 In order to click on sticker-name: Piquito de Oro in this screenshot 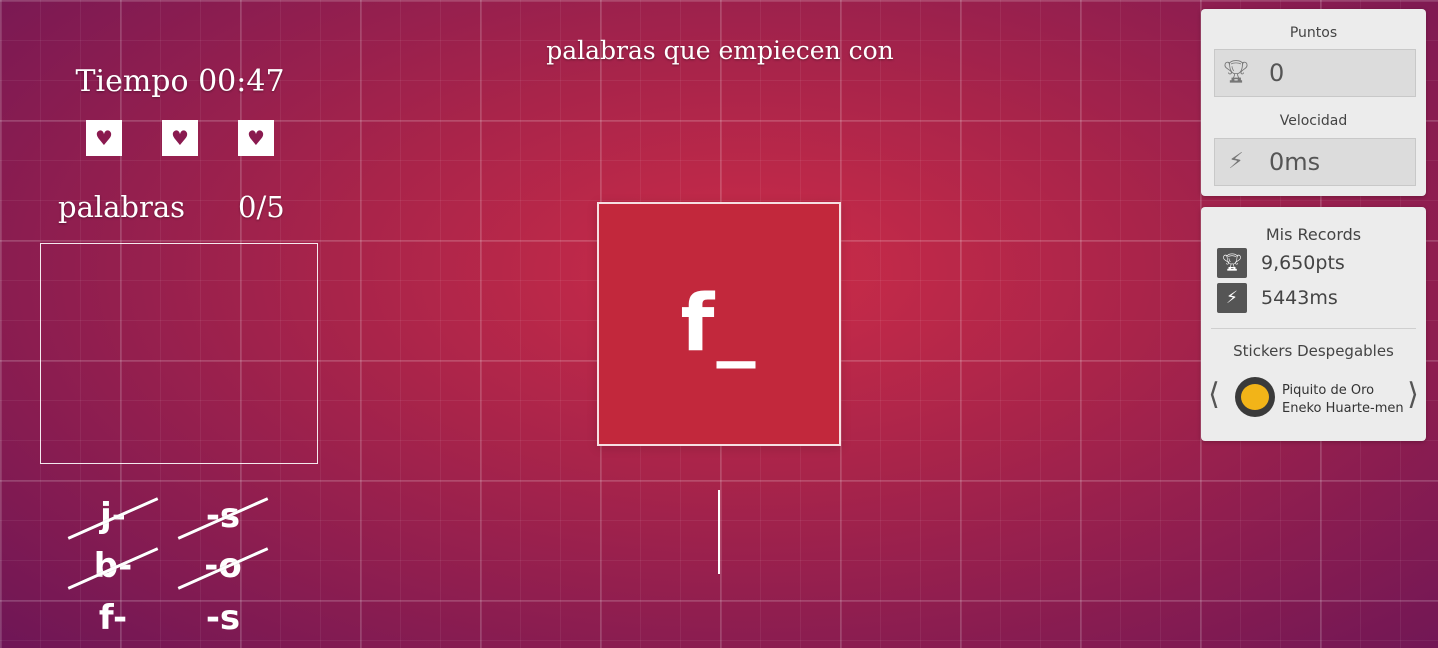, I will do `click(1328, 390)`.